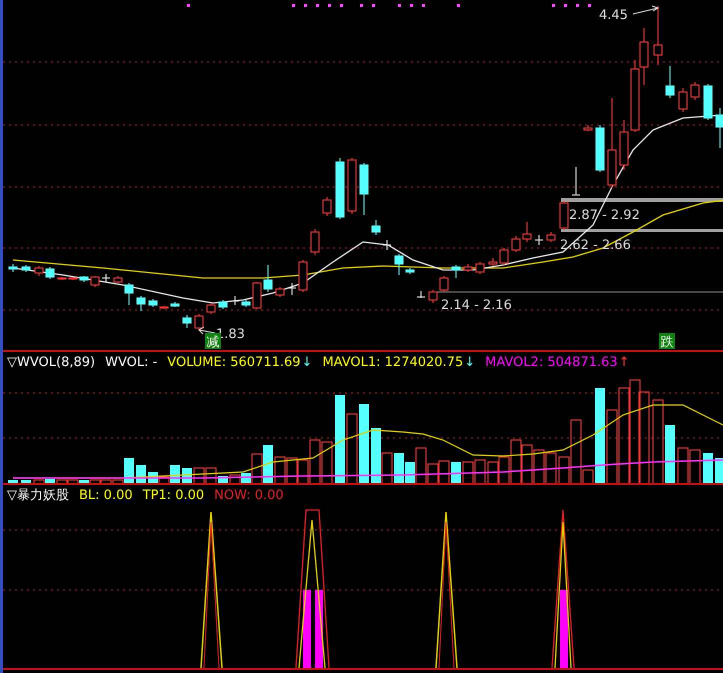 This screenshot has width=723, height=673. I want to click on indicator-value: BL: 0.00, so click(106, 495).